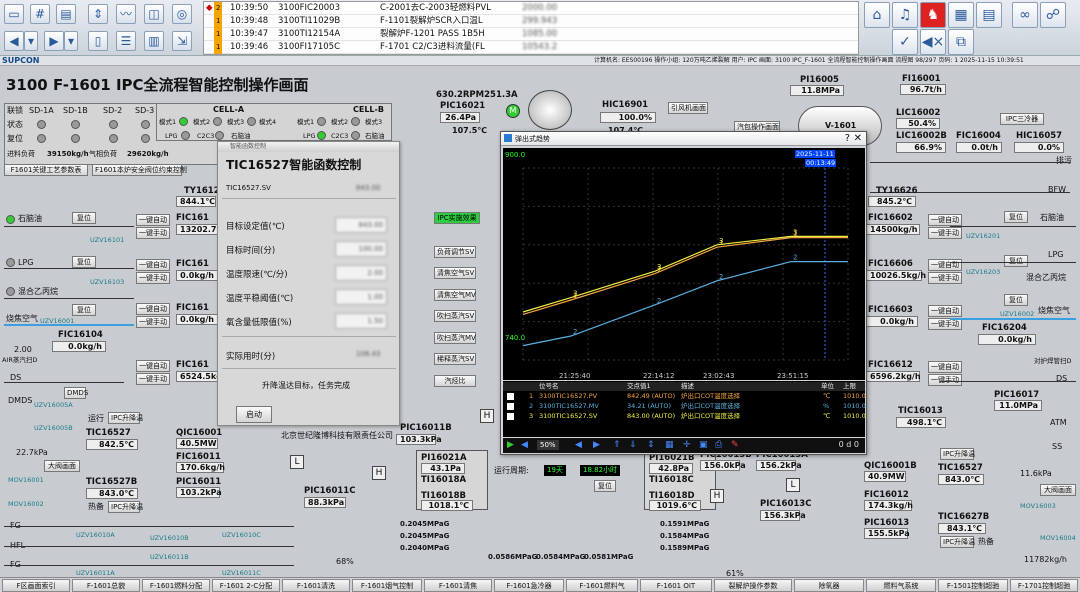  Describe the element at coordinates (1018, 405) in the screenshot. I see `pic16017-value: 11.0MPa` at that location.